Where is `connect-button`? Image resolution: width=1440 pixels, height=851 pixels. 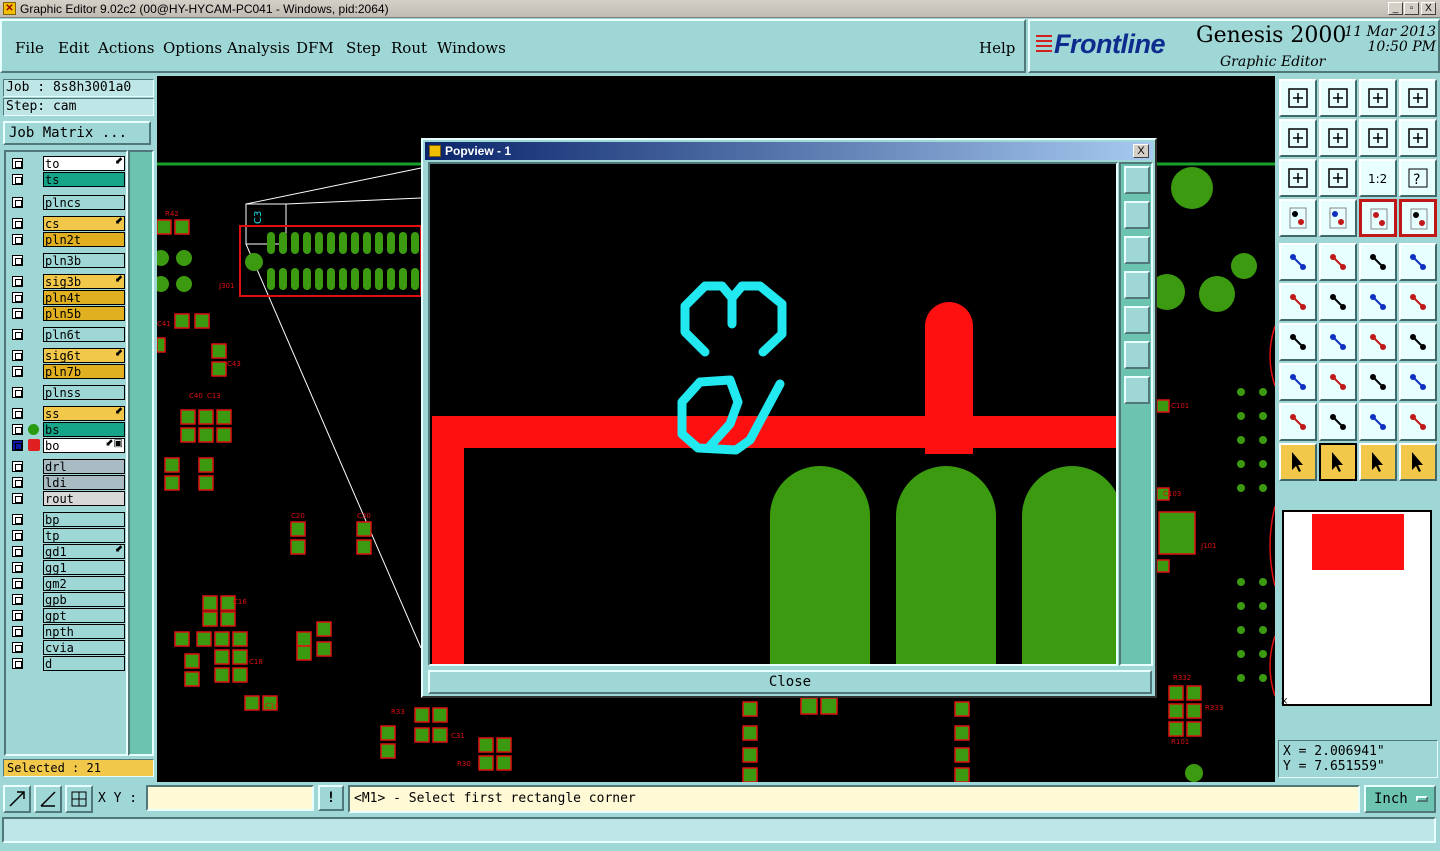
connect-button is located at coordinates (1418, 462).